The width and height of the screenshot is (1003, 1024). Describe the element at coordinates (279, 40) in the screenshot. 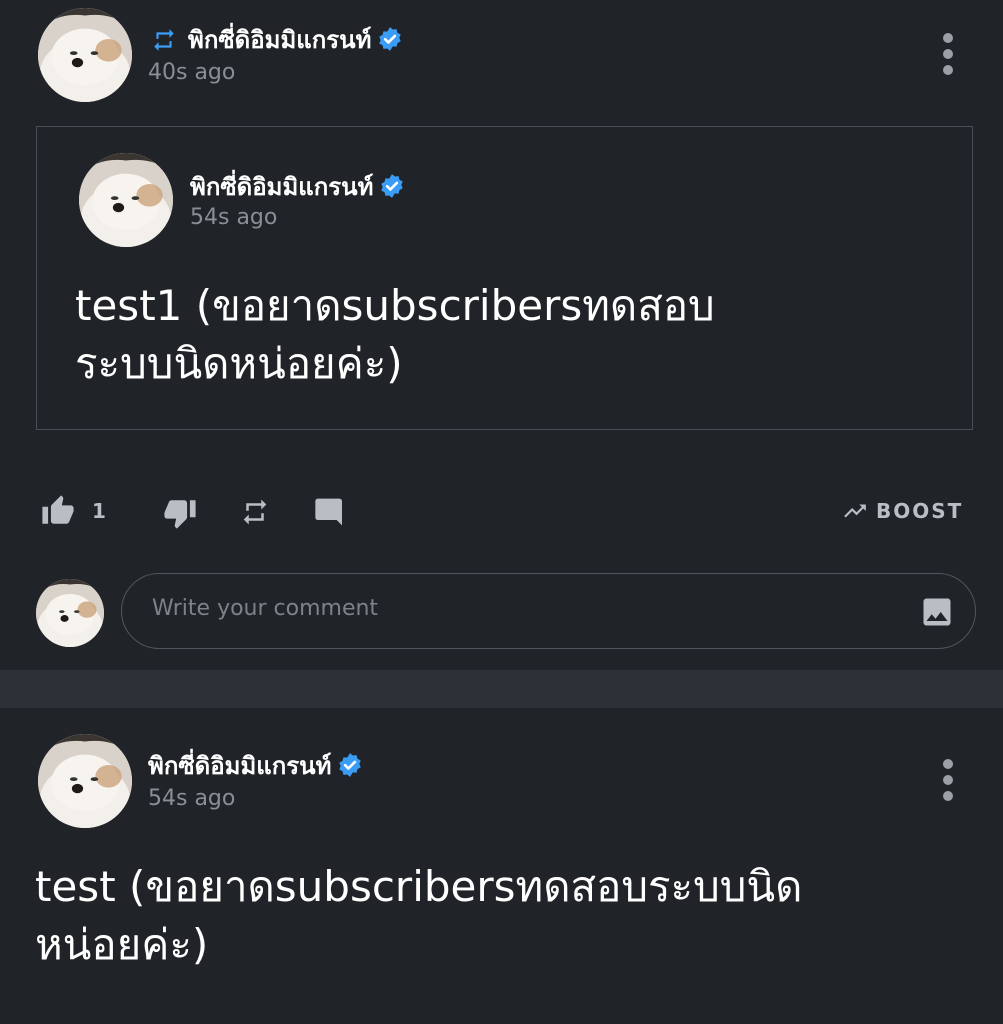

I see `post1-author: พิกซี่ดิอิมมิแกรนท์` at that location.